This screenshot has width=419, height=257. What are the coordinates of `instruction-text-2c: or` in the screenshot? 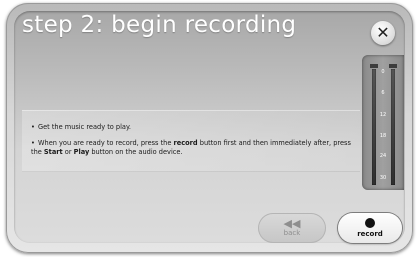 It's located at (68, 152).